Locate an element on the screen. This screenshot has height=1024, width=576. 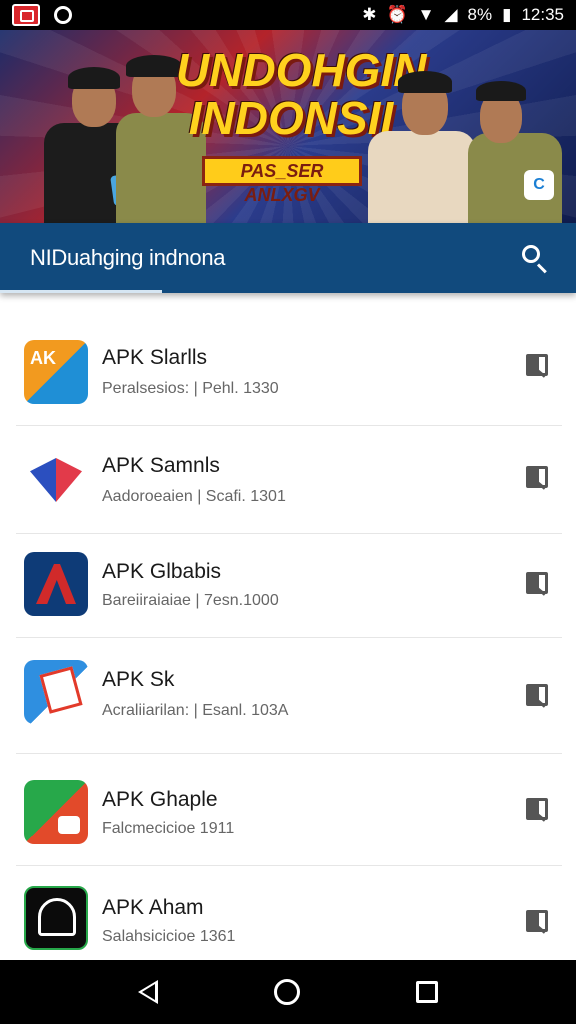
list-item: APK Aham Salahsicicioe 1361 is located at coordinates (289, 913).